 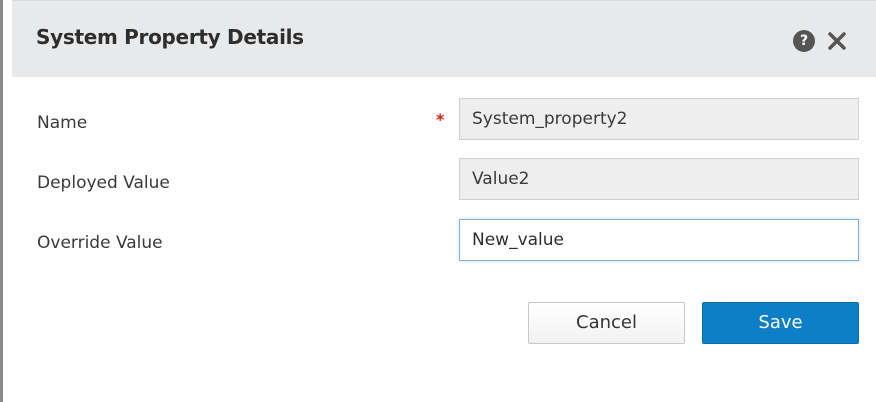 I want to click on deployed-value-label: Deployed Value, so click(x=103, y=183).